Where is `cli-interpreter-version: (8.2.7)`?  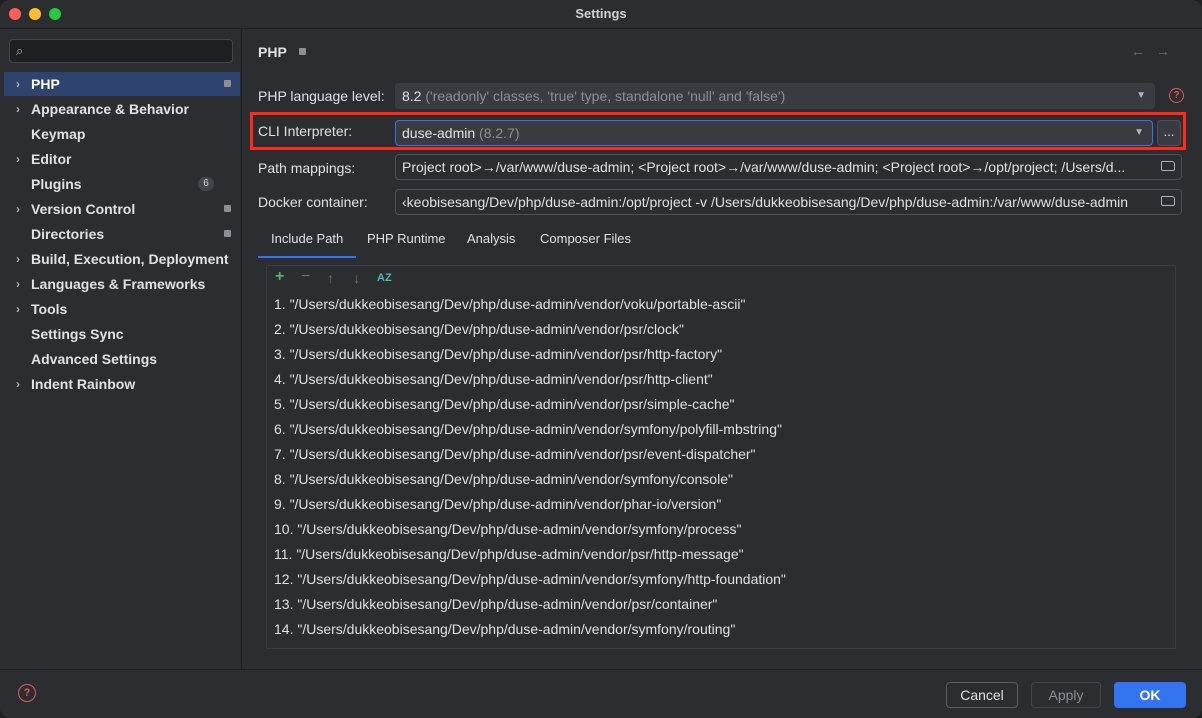 cli-interpreter-version: (8.2.7) is located at coordinates (499, 133).